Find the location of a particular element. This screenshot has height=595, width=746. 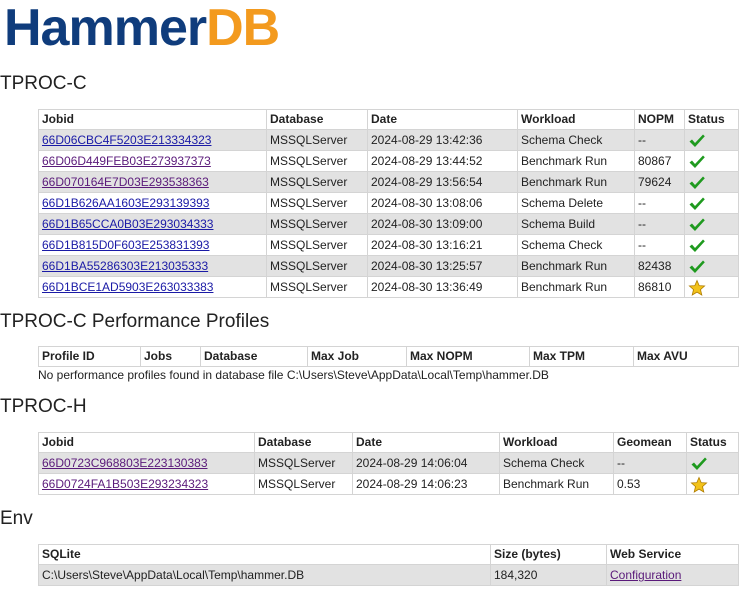

star-icon is located at coordinates (699, 484).